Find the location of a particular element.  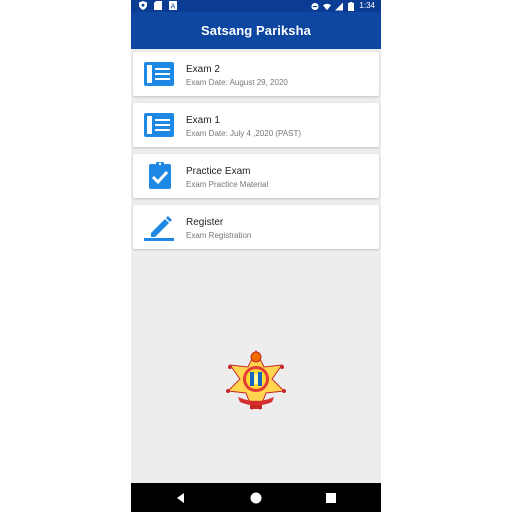

menu-item-title: Practice Exam is located at coordinates (218, 171).